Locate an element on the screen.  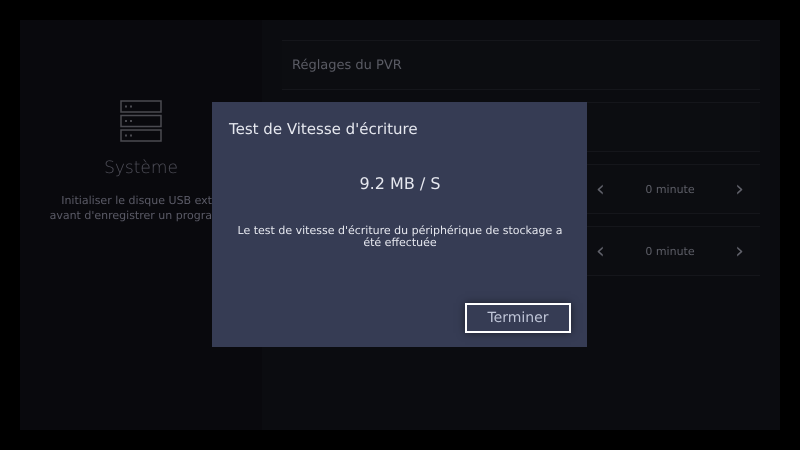
settings-row: Réglages du PVR is located at coordinates (521, 65).